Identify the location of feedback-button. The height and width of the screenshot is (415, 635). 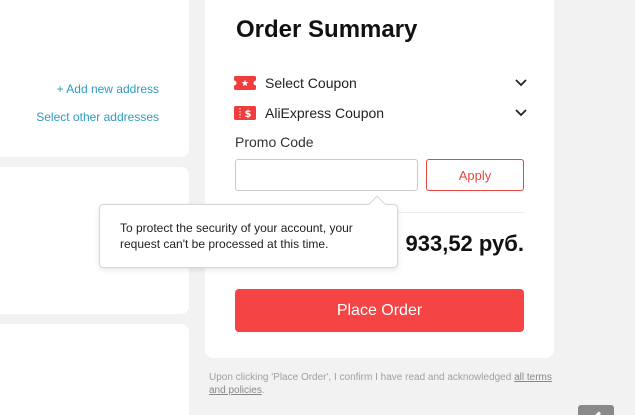
(596, 410).